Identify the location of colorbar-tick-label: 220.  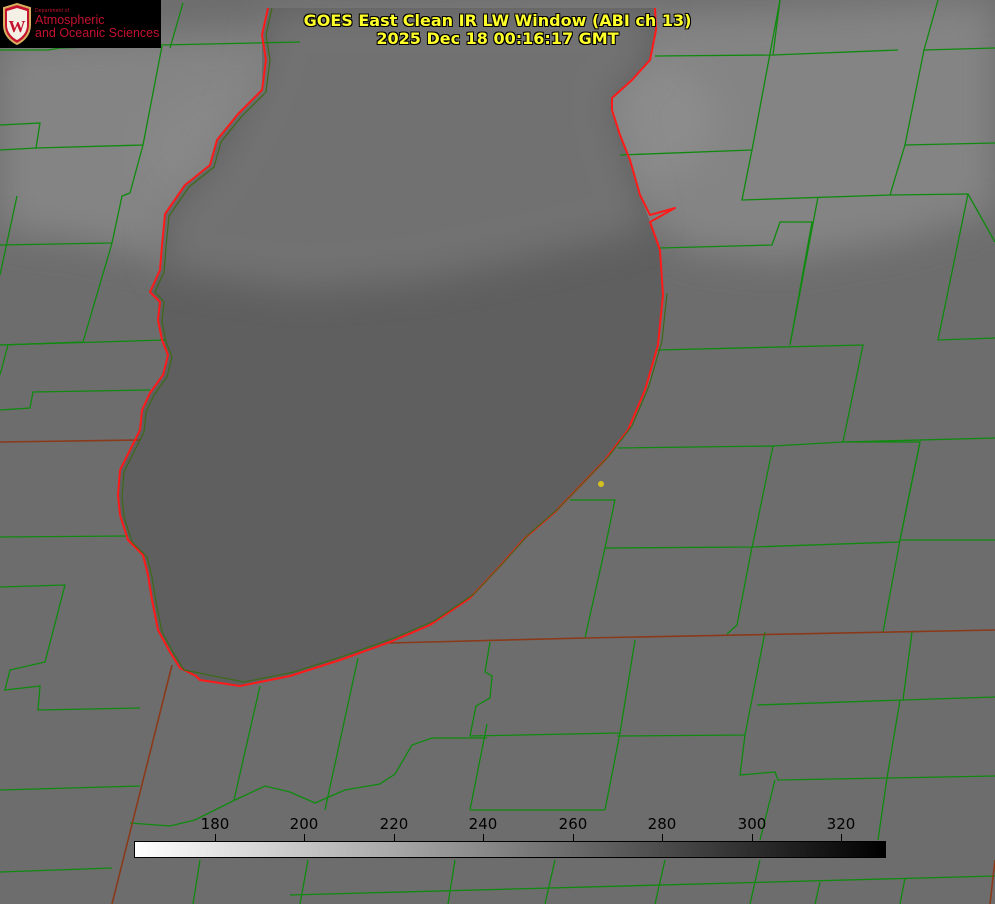
(394, 824).